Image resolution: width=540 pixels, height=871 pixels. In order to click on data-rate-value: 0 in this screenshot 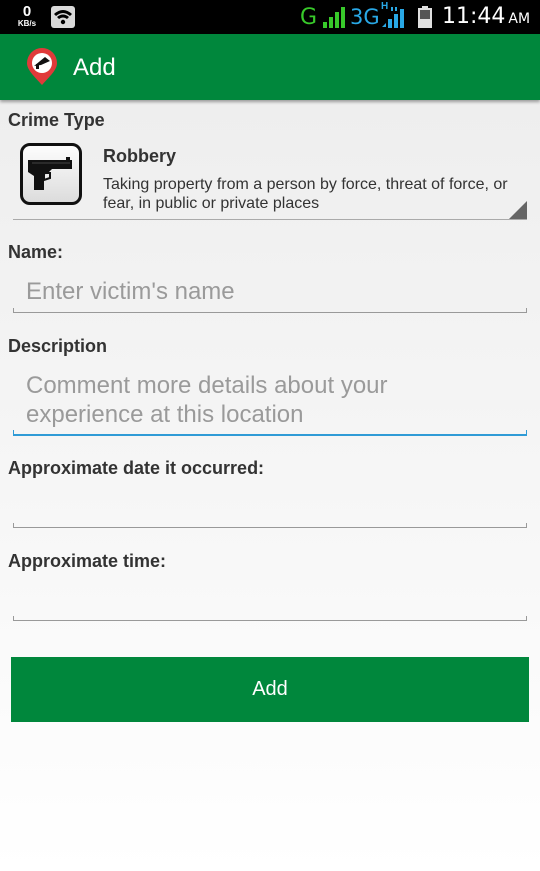, I will do `click(27, 11)`.